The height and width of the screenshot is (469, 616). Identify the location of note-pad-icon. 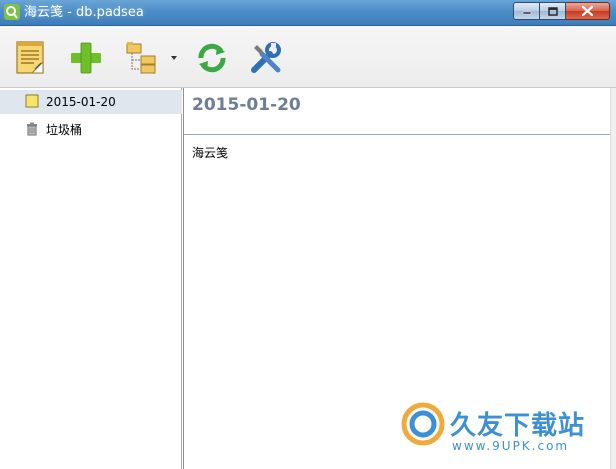
(30, 57).